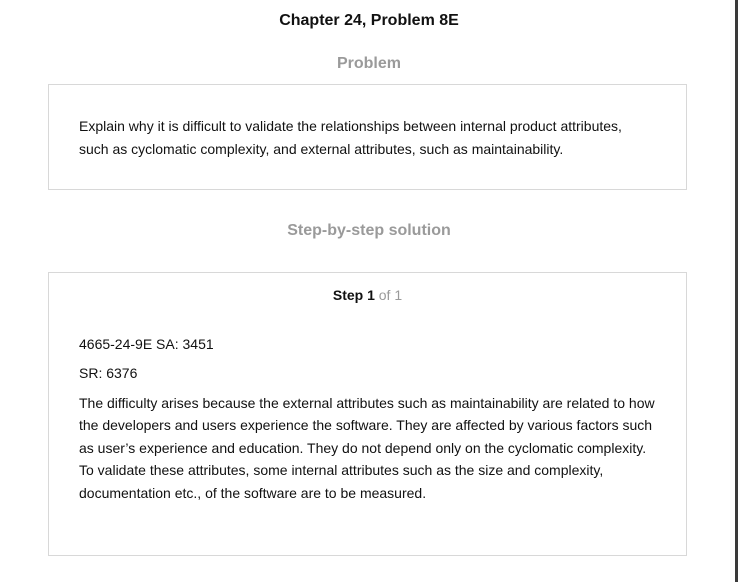 The height and width of the screenshot is (582, 738). I want to click on chapter-title: Chapter 24, Problem 8E, so click(369, 20).